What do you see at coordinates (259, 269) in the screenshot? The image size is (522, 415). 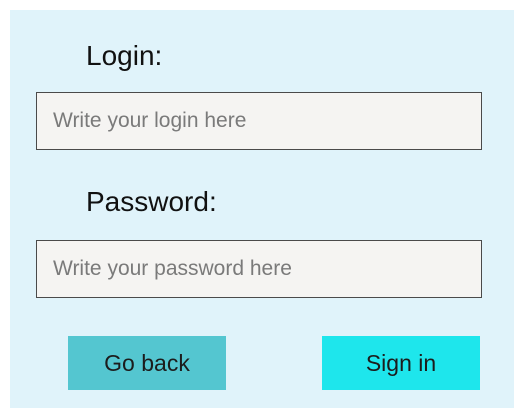 I see `password-input` at bounding box center [259, 269].